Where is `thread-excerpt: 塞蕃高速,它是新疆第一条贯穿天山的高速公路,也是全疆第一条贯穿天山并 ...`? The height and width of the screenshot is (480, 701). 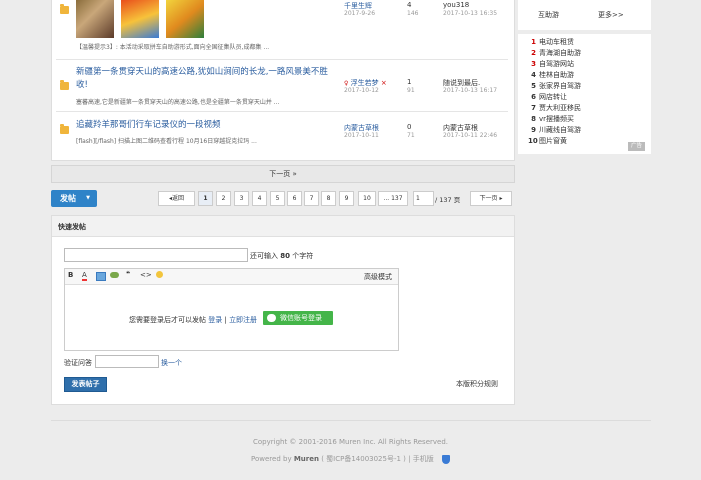 thread-excerpt: 塞蕃高速,它是新疆第一条贯穿天山的高速公路,也是全疆第一条贯穿天山并 ... is located at coordinates (178, 102).